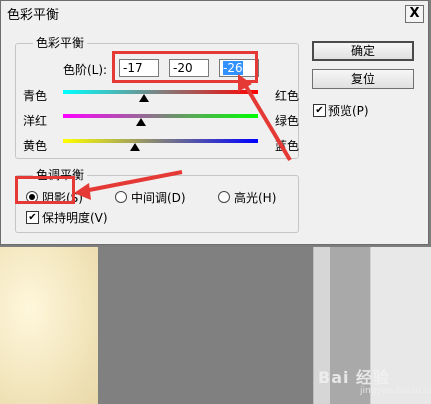 This screenshot has width=431, height=404. What do you see at coordinates (82, 191) in the screenshot?
I see `arrow-head-shadows` at bounding box center [82, 191].